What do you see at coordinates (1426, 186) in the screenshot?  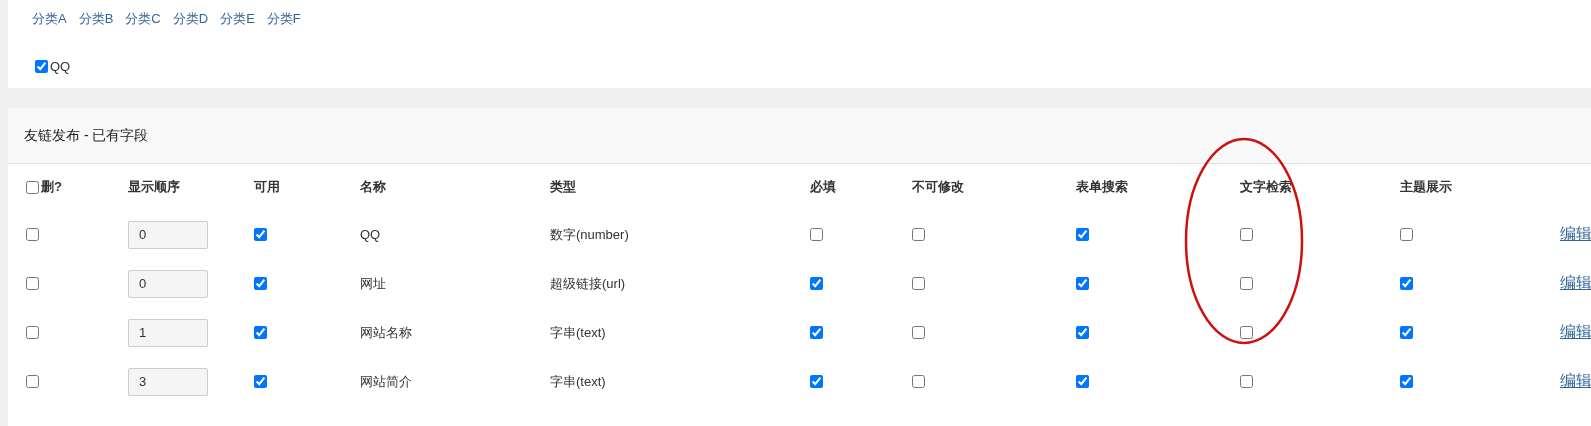 I see `column-header: 主题展示` at bounding box center [1426, 186].